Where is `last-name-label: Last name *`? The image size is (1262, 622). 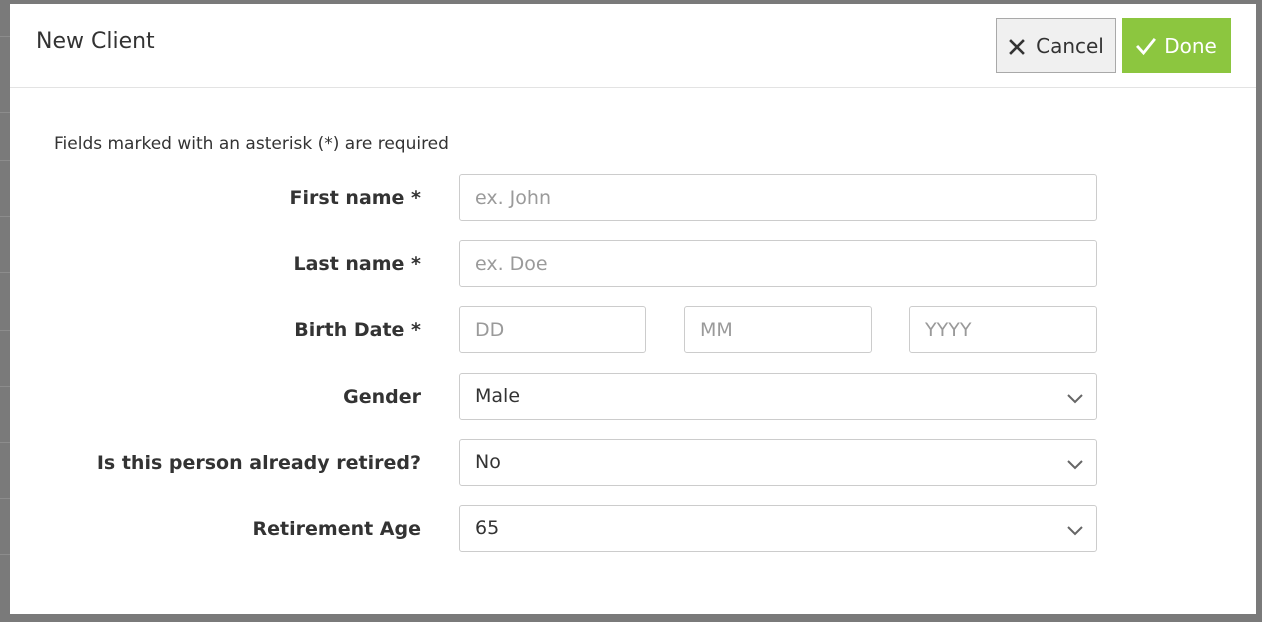
last-name-label: Last name * is located at coordinates (357, 264).